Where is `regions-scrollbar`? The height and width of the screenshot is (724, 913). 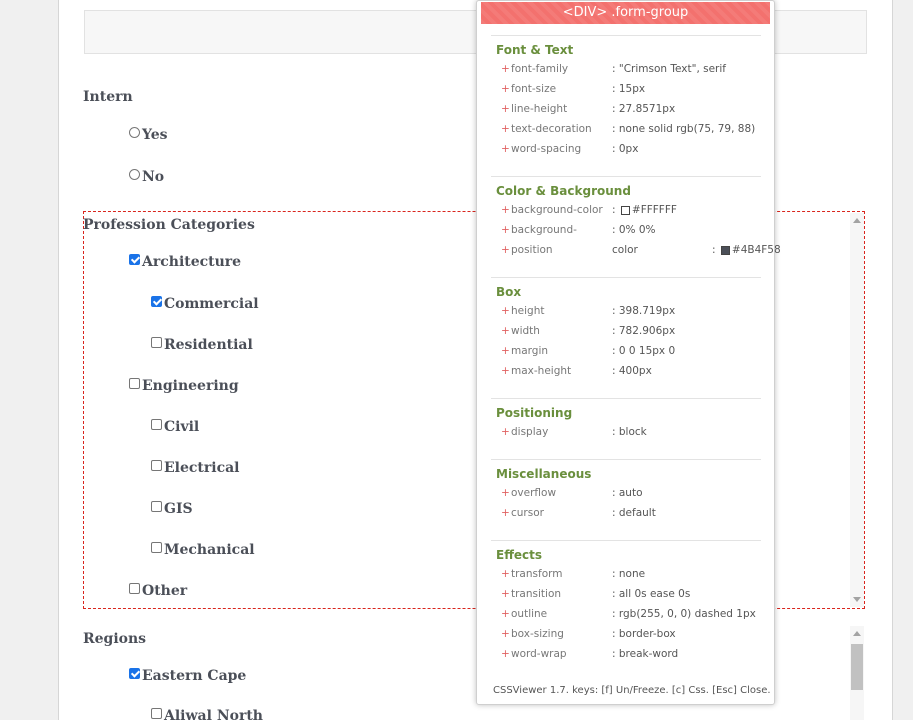 regions-scrollbar is located at coordinates (857, 673).